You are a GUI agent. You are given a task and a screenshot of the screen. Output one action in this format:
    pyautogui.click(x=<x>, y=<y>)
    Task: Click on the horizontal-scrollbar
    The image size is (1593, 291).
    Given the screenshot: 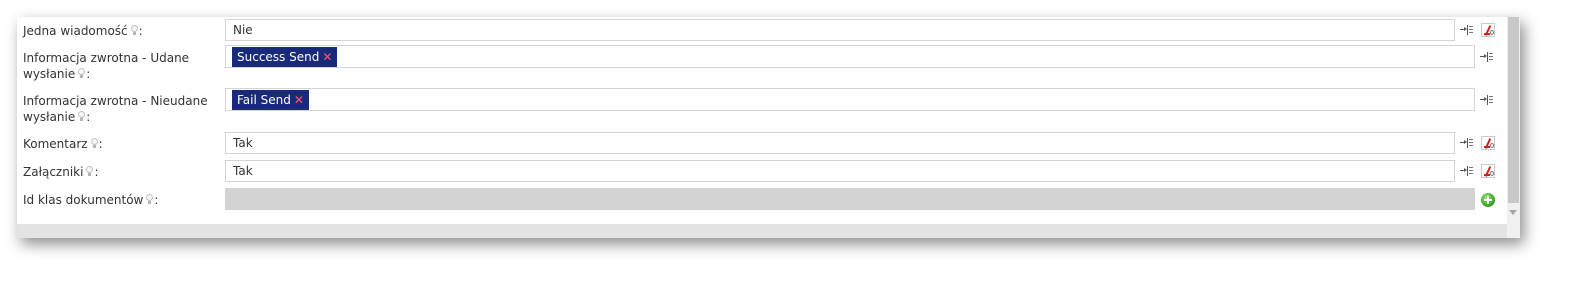 What is the action you would take?
    pyautogui.click(x=762, y=231)
    